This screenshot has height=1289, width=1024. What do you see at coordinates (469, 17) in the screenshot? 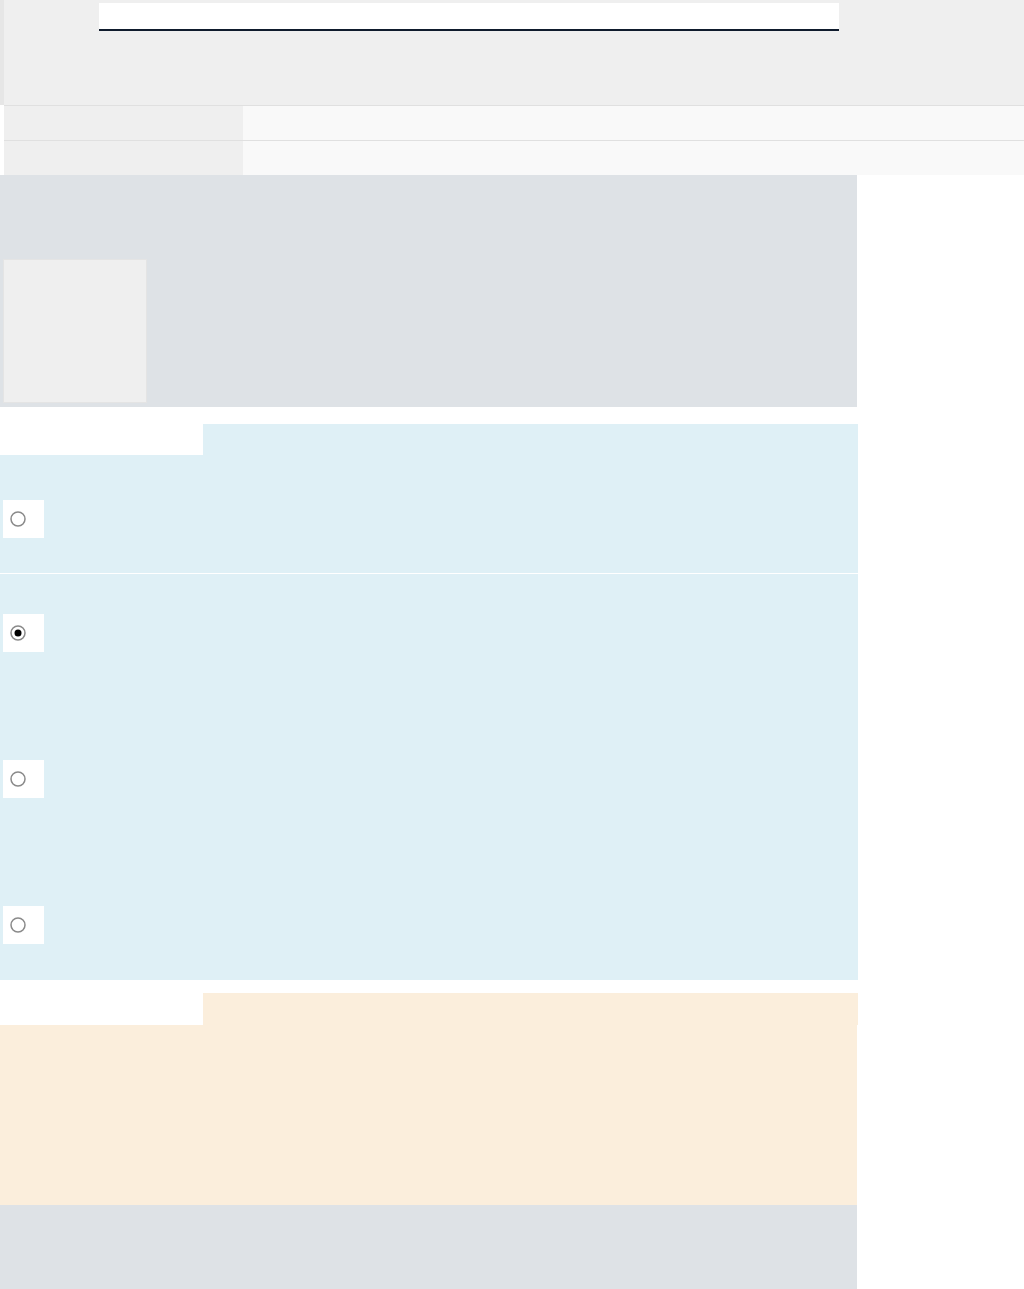
I see `input-field` at bounding box center [469, 17].